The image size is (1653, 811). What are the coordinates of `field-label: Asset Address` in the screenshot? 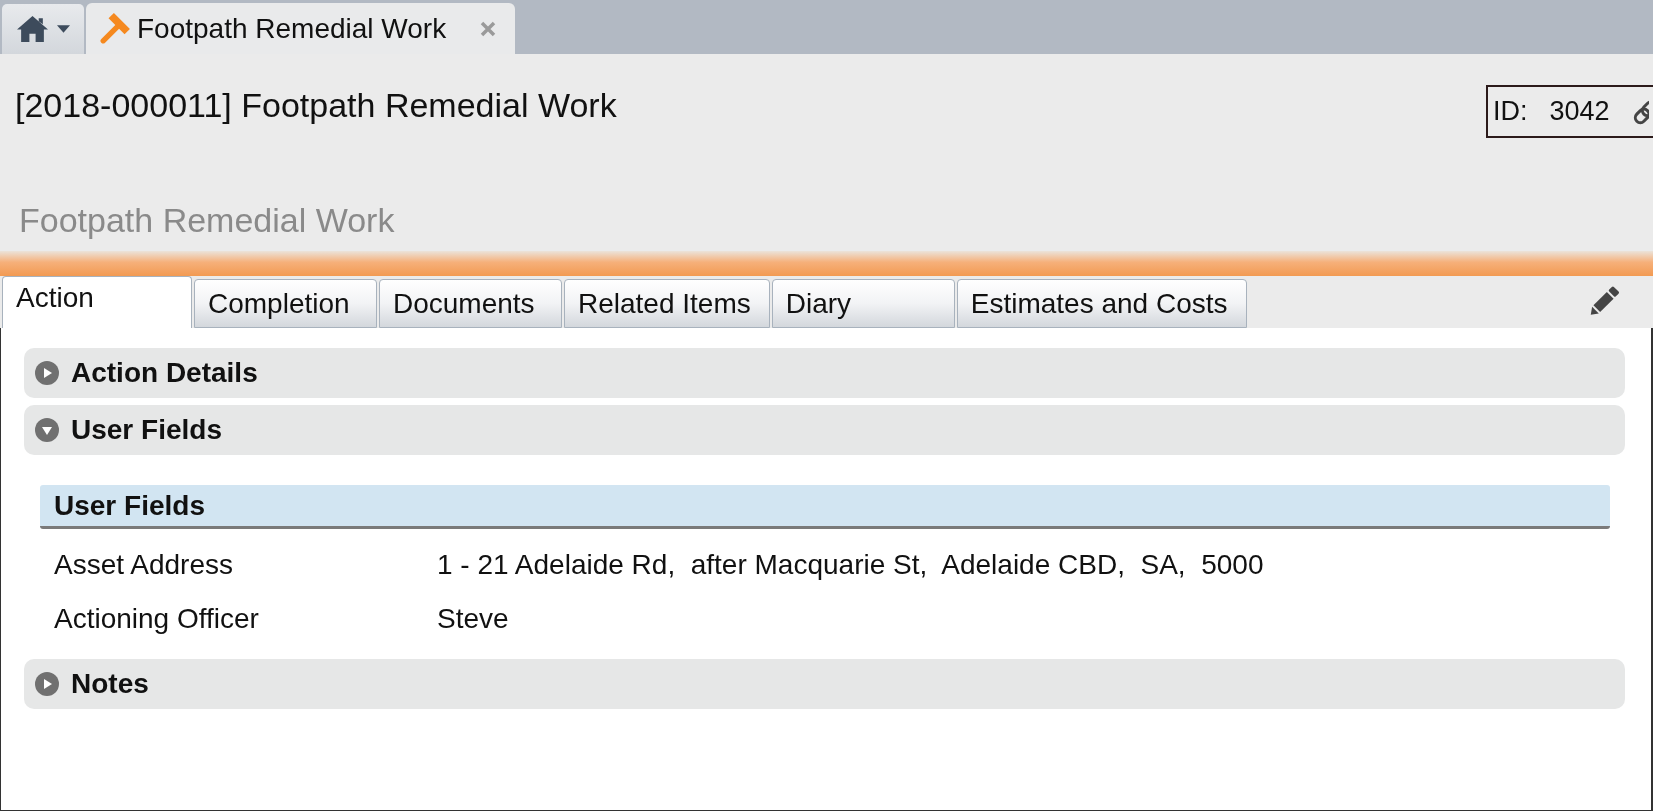 It's located at (143, 565).